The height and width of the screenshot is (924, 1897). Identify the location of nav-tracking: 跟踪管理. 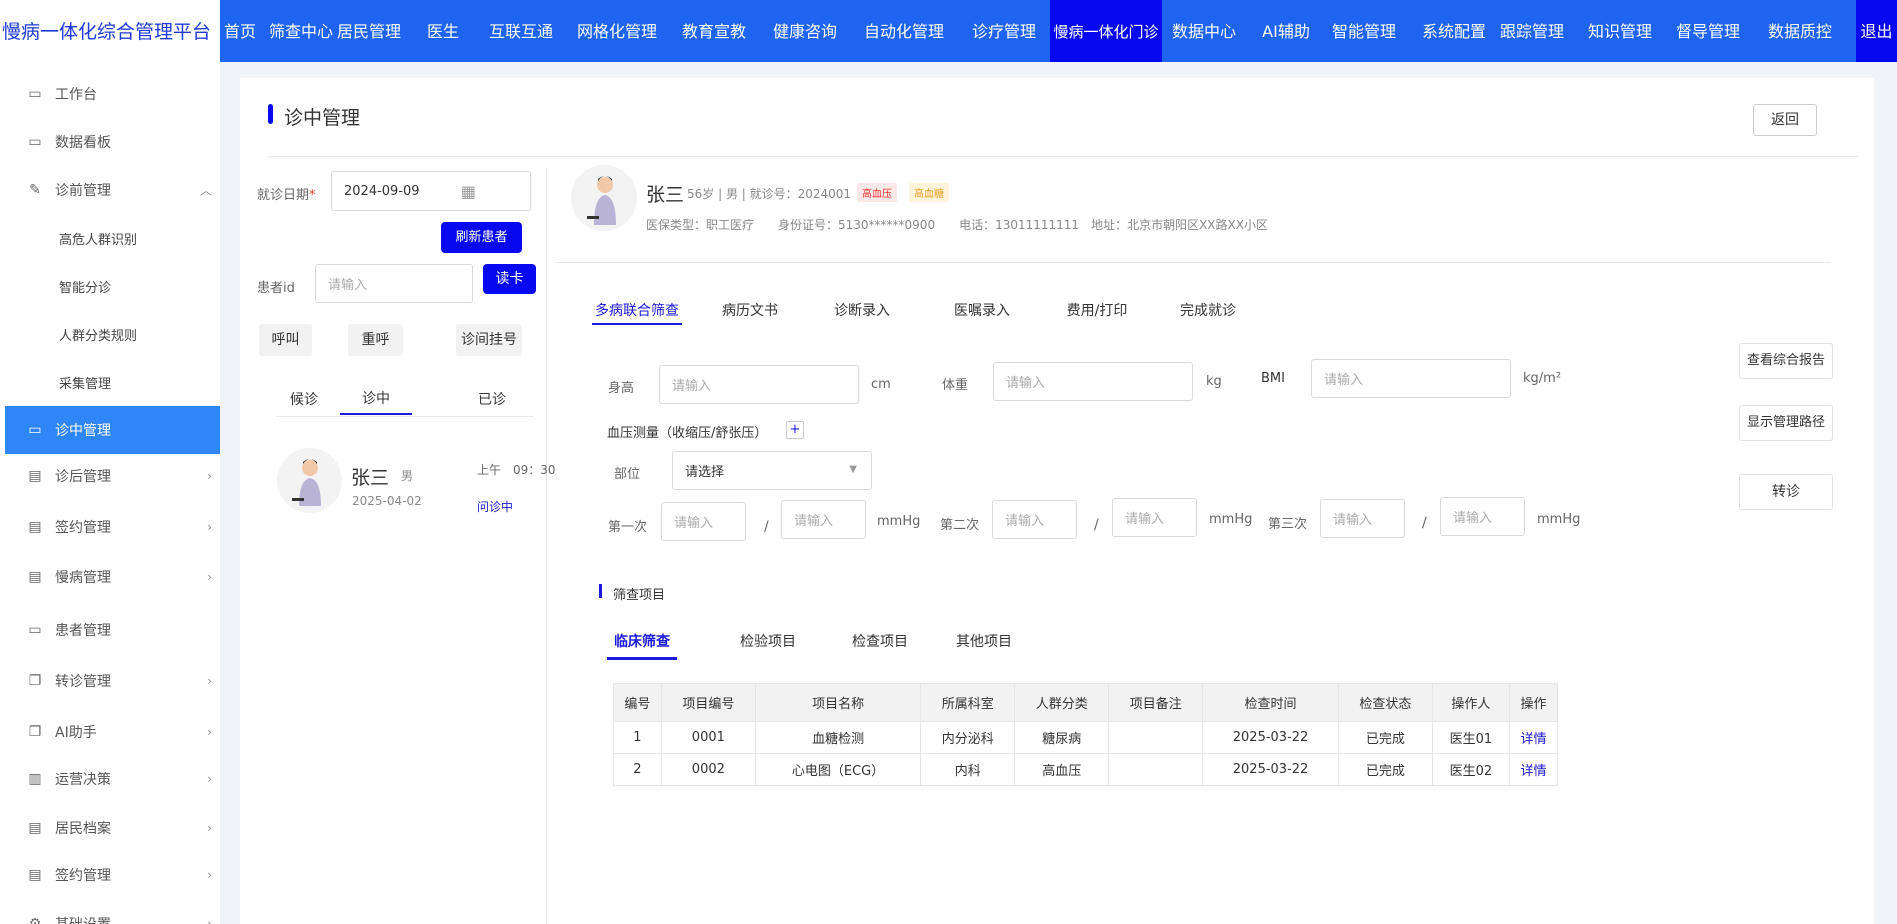
(1532, 31).